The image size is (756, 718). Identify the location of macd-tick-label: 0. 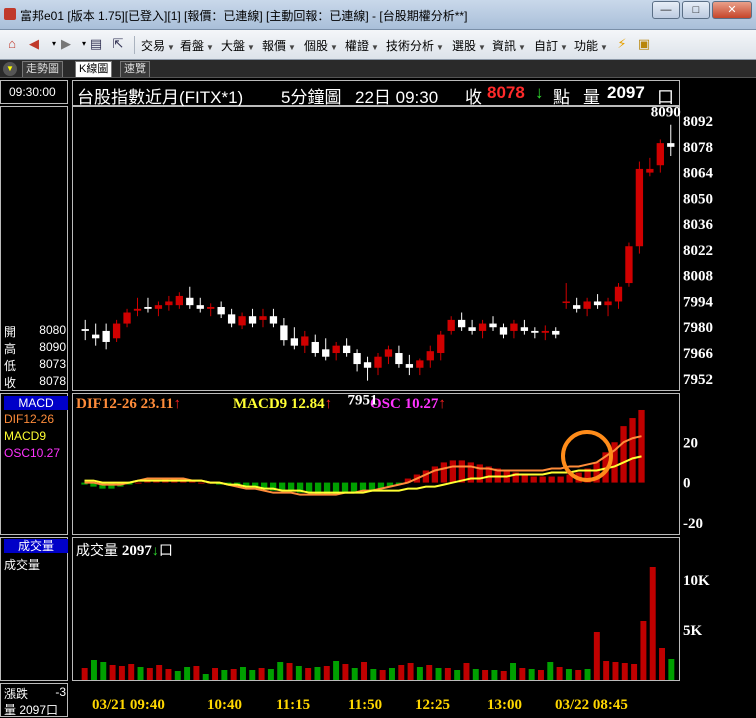
(687, 484).